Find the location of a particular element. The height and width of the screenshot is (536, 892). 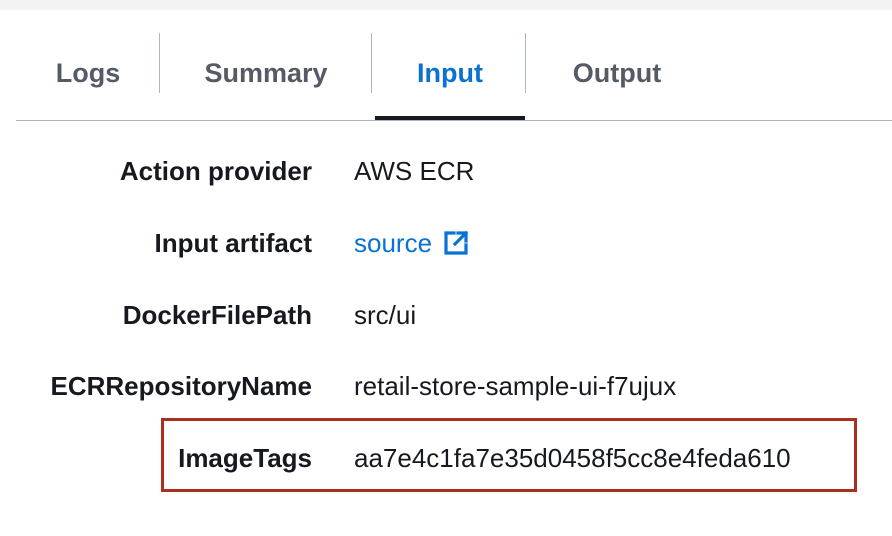

input-artifact-link: source is located at coordinates (412, 243).